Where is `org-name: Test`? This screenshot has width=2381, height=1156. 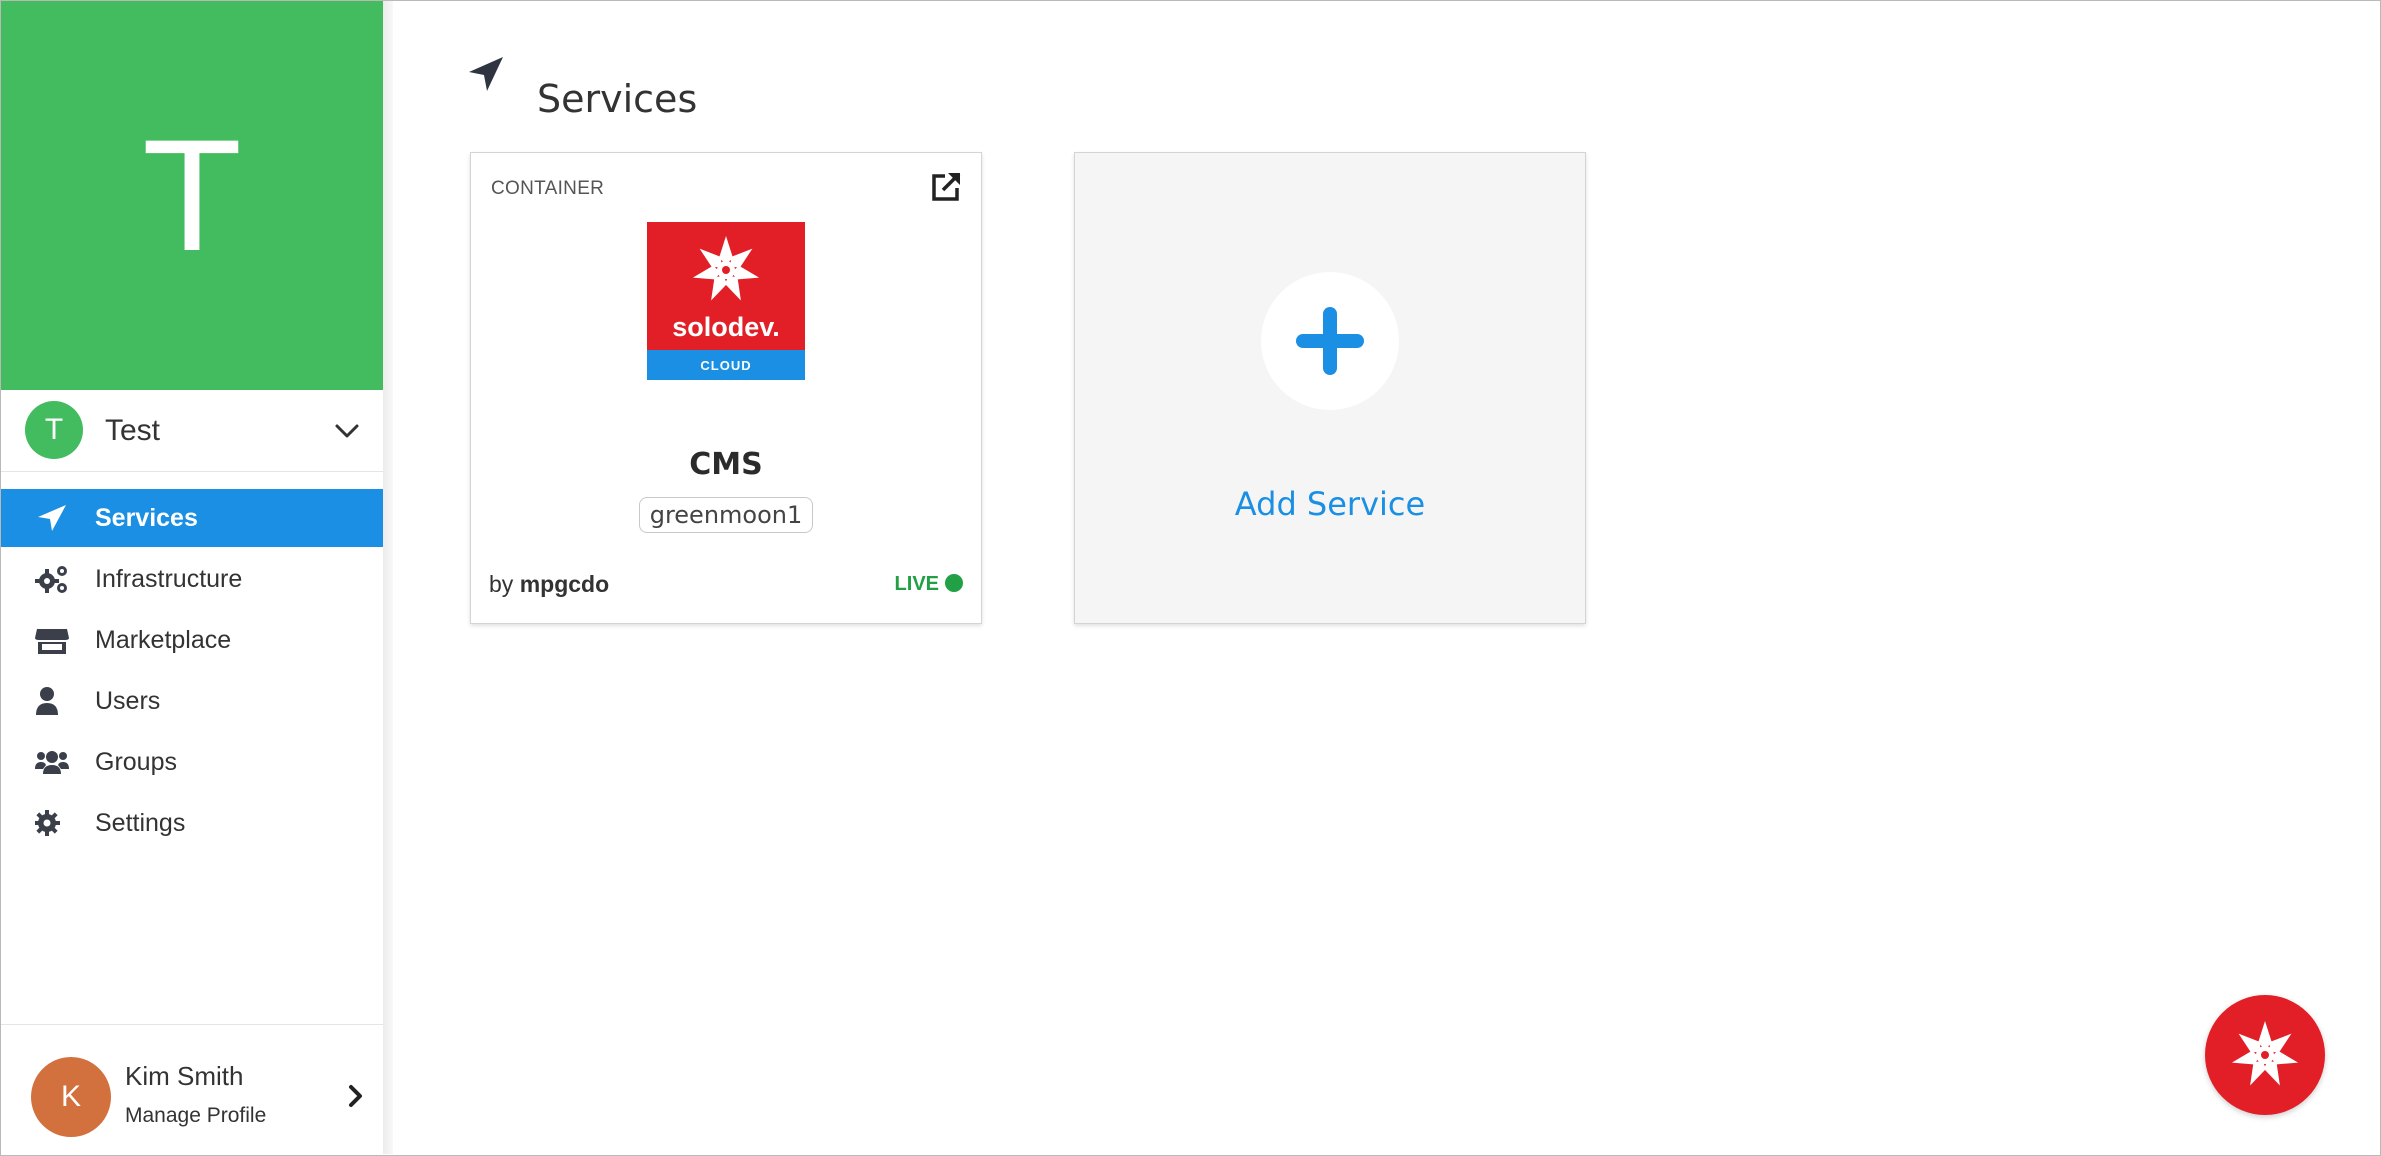
org-name: Test is located at coordinates (133, 430).